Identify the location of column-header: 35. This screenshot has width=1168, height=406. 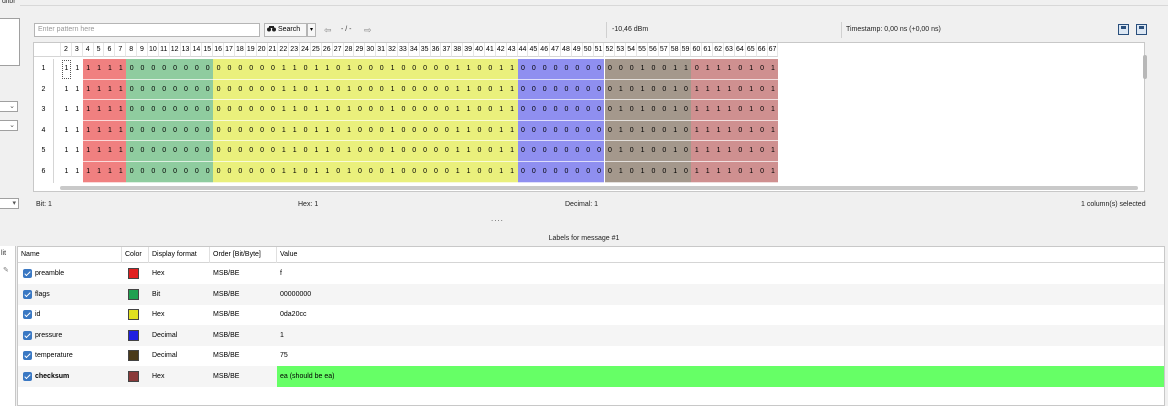
(425, 50).